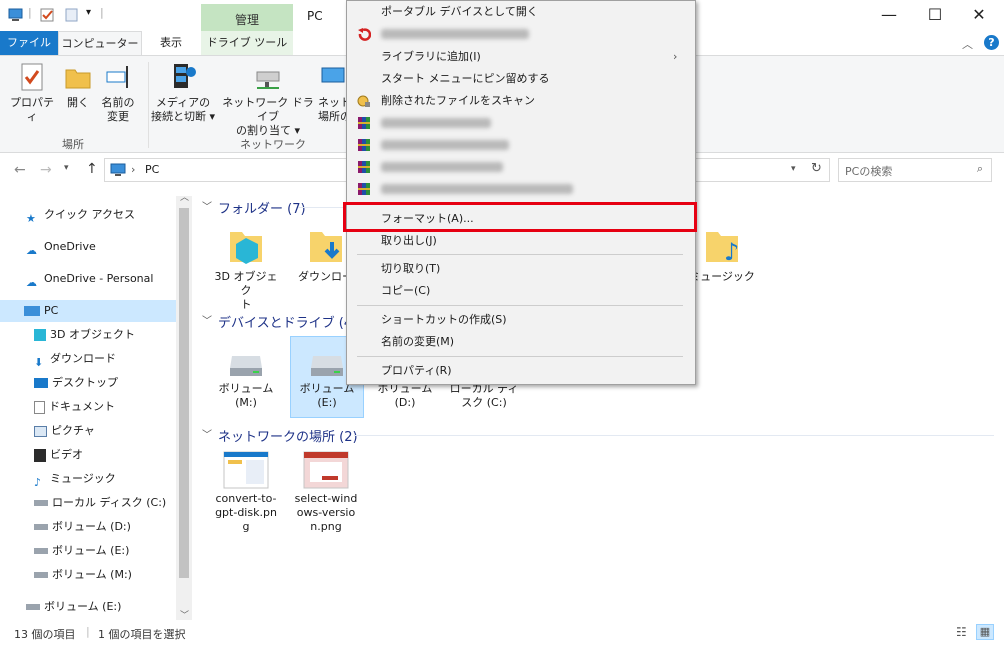  I want to click on menu-scan-deleted: 削除されたファイルをスキャン, so click(521, 101).